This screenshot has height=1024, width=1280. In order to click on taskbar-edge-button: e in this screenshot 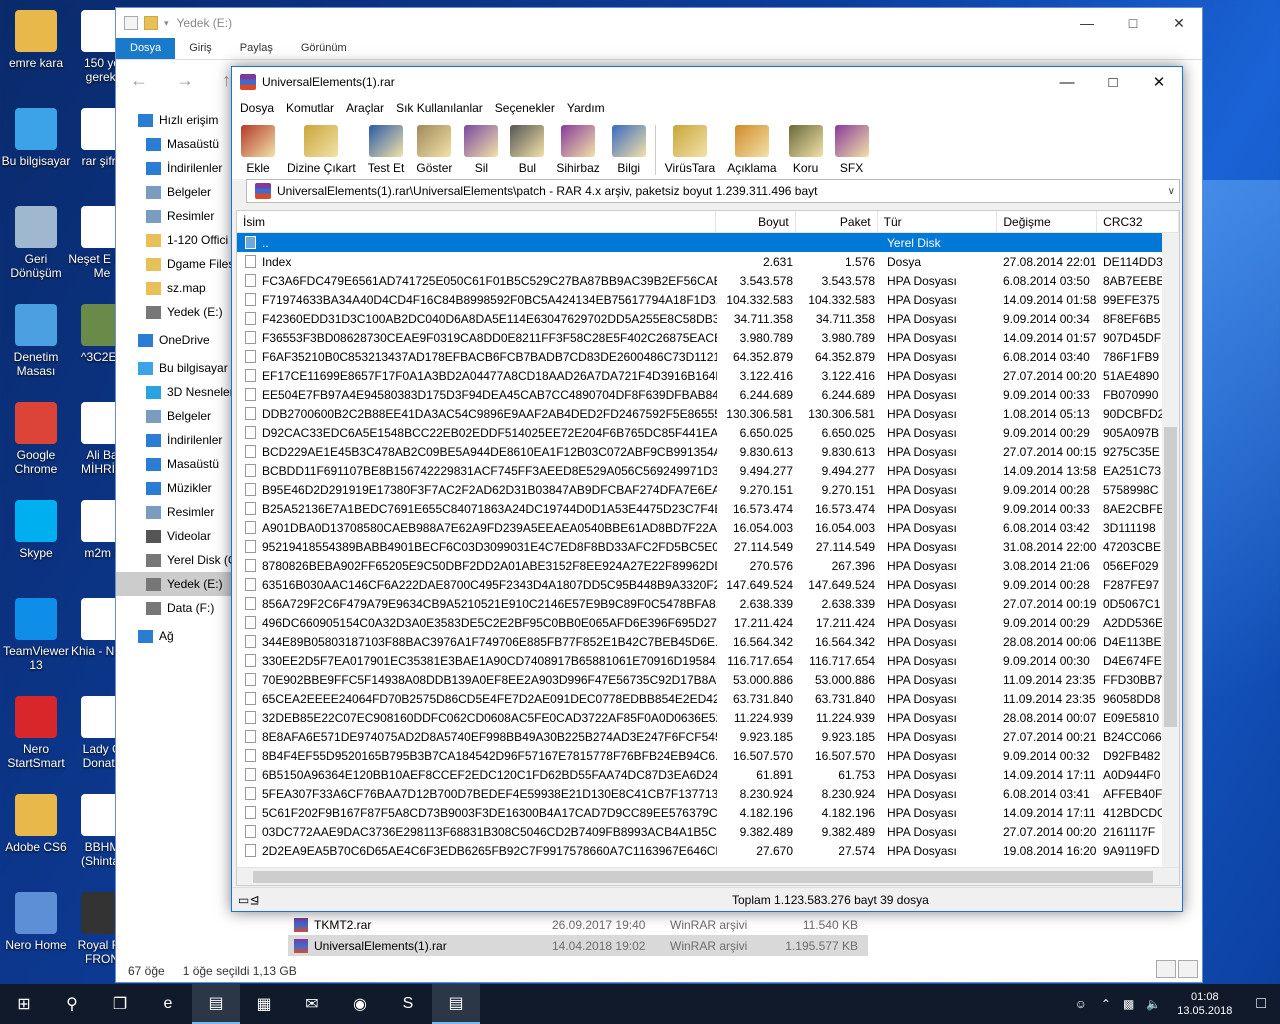, I will do `click(168, 1004)`.